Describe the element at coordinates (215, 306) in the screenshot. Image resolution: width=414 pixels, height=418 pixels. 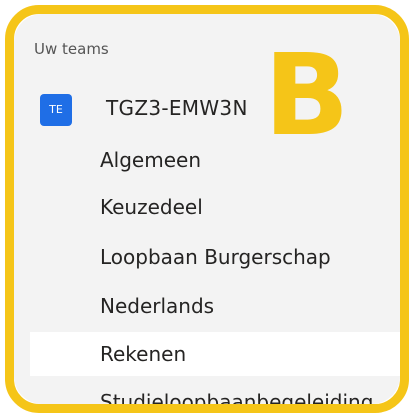
I see `channel-item-nederlands: Nederlands` at that location.